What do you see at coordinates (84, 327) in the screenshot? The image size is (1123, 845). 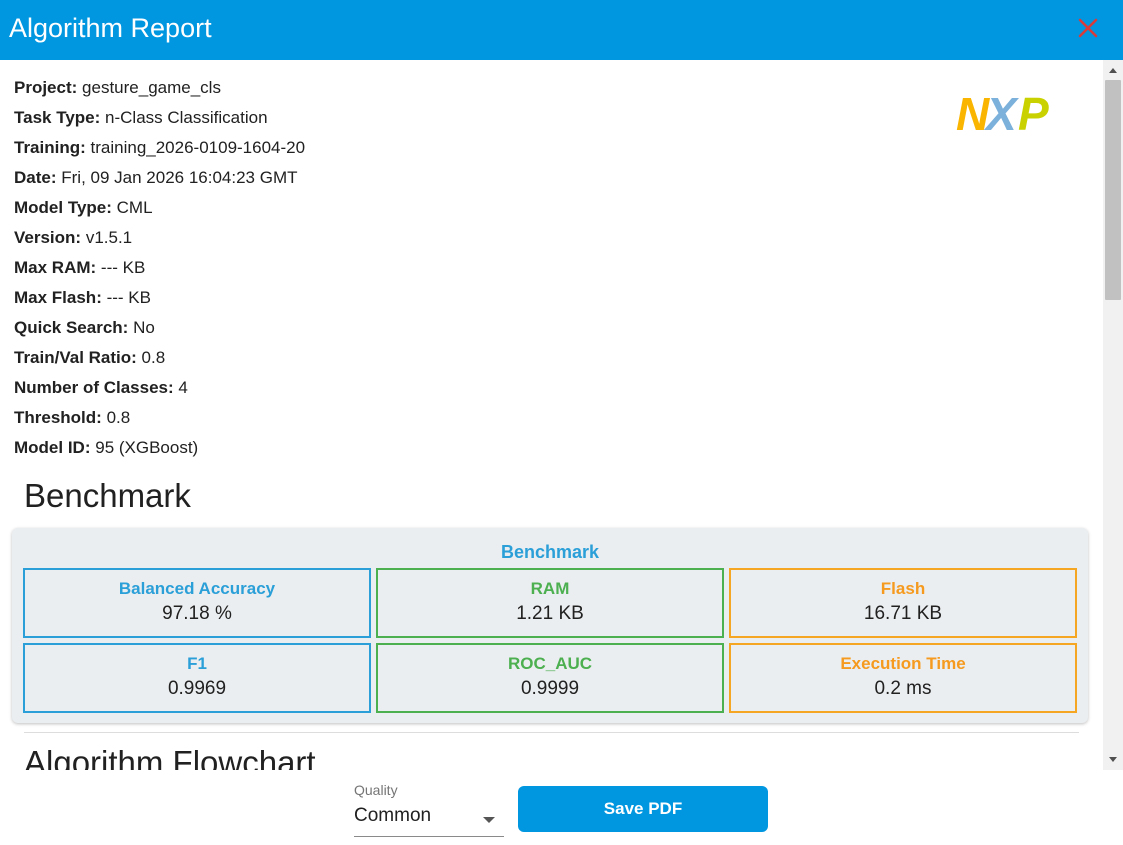 I see `meta-quick-search: Quick Search: No` at bounding box center [84, 327].